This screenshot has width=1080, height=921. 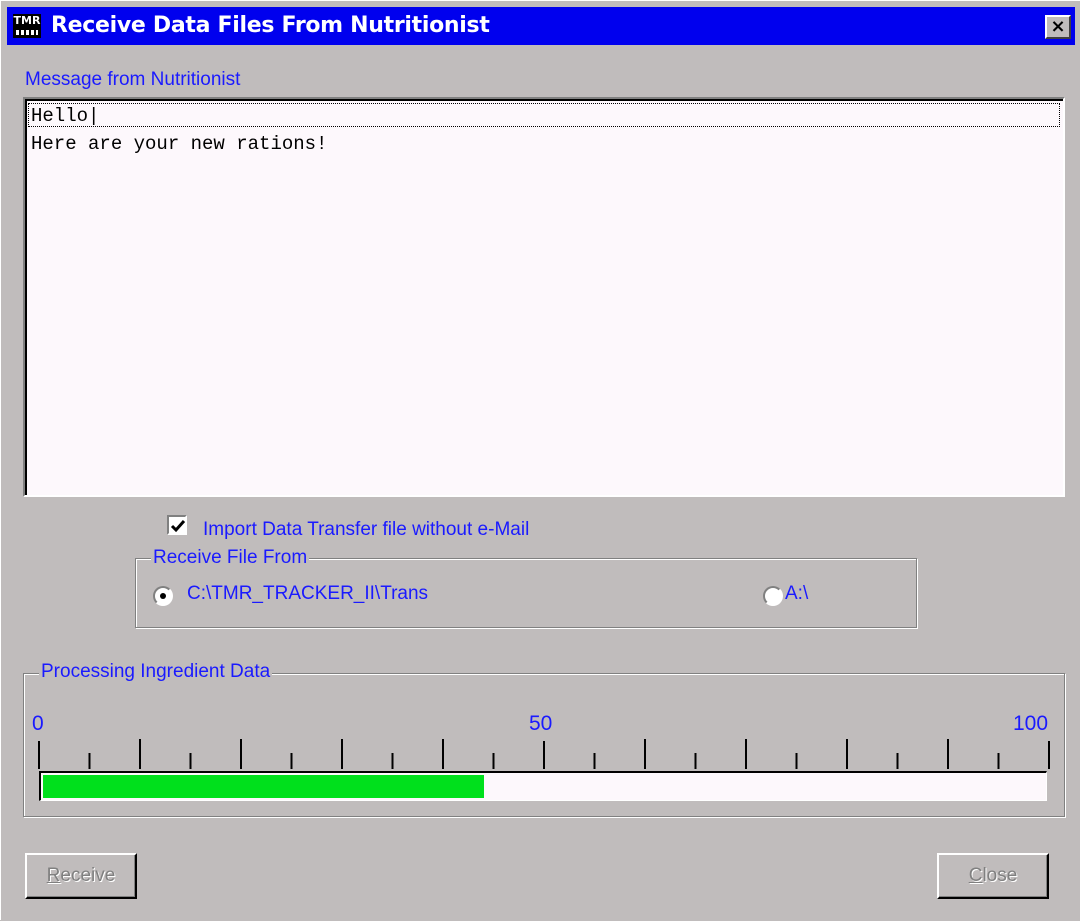 What do you see at coordinates (543, 786) in the screenshot?
I see `progress-bar` at bounding box center [543, 786].